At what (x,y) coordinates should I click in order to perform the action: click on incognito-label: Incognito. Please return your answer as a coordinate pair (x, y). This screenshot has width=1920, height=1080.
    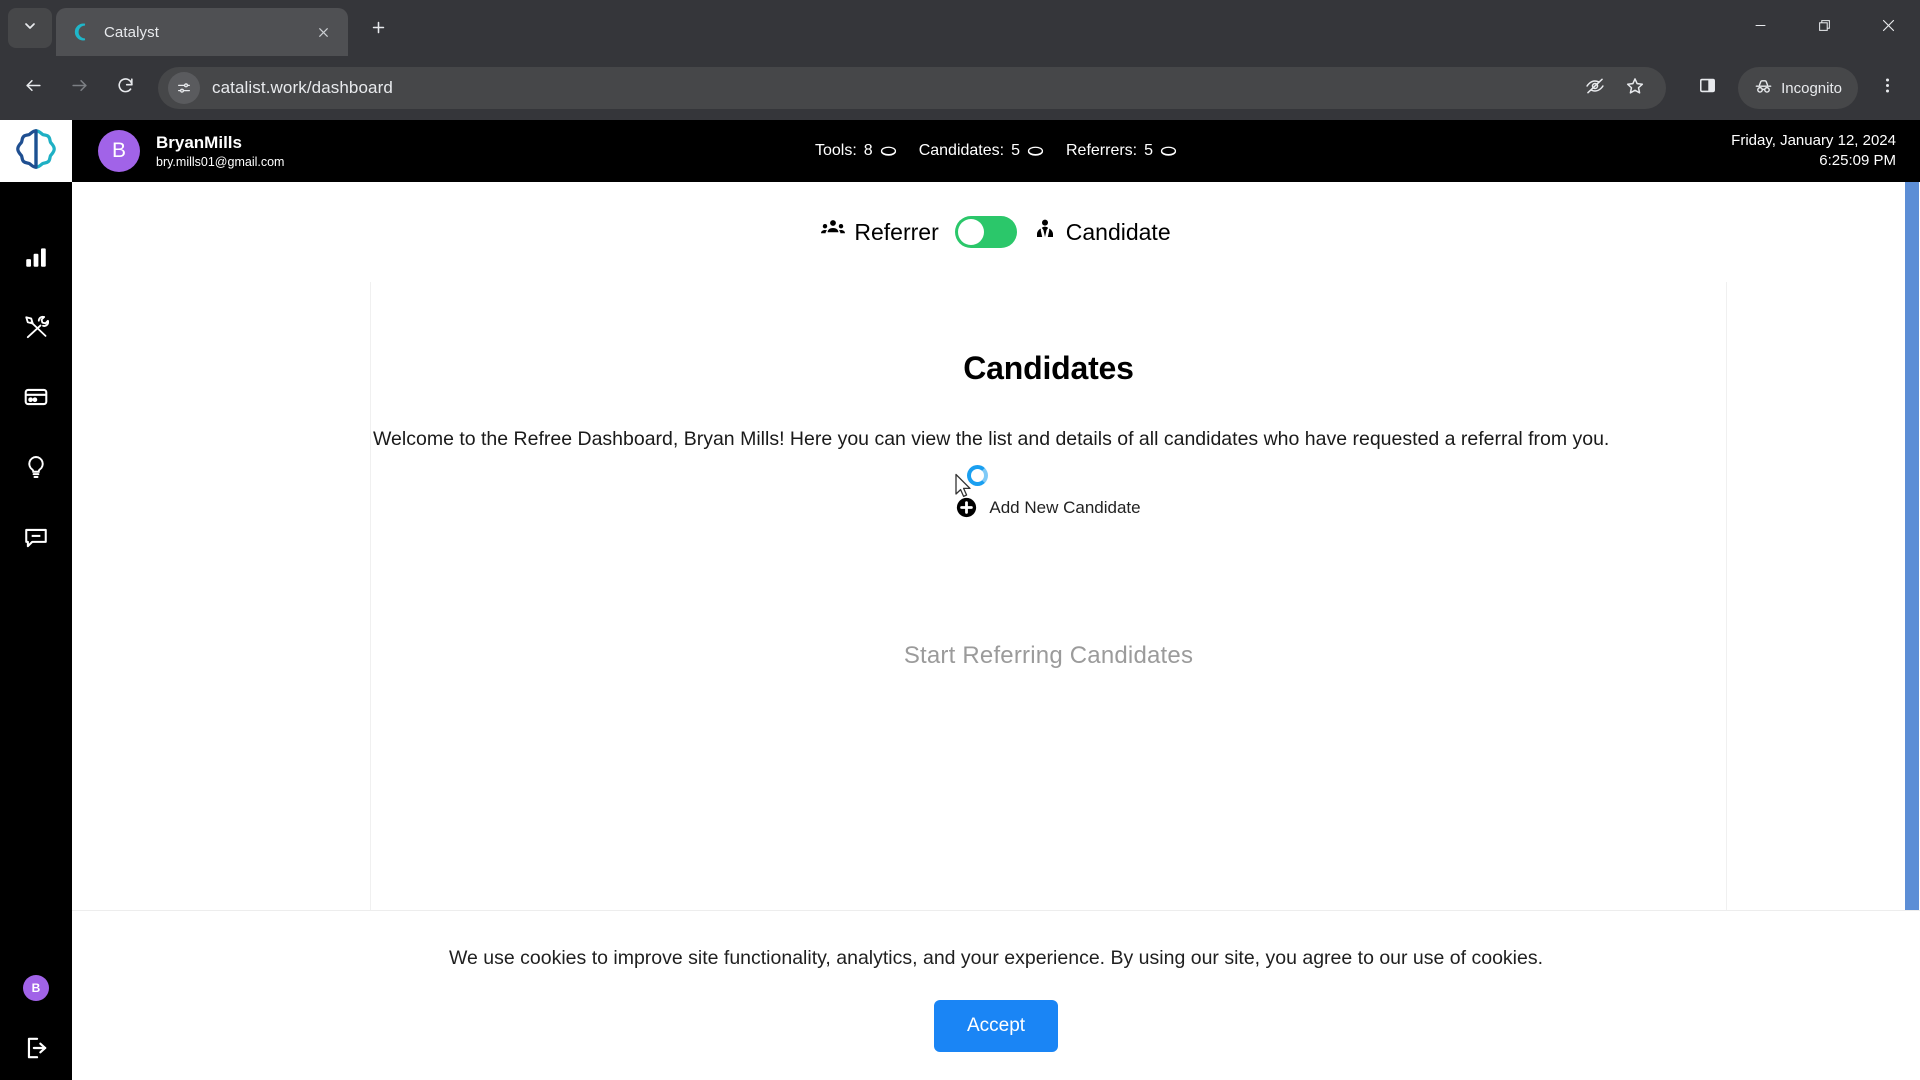
    Looking at the image, I should click on (1811, 88).